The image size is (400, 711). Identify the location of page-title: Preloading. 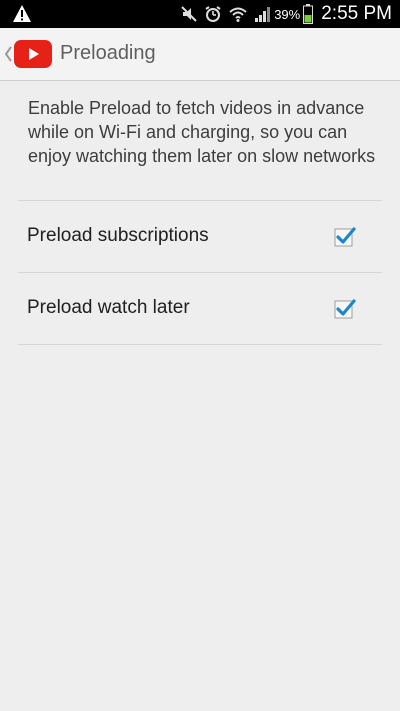
(108, 53).